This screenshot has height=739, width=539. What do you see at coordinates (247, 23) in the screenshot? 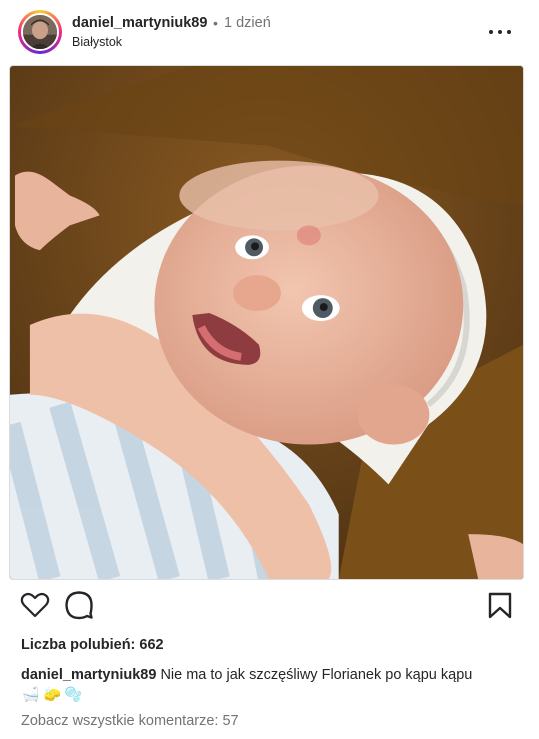
I see `post-time-ago: 1 dzień` at bounding box center [247, 23].